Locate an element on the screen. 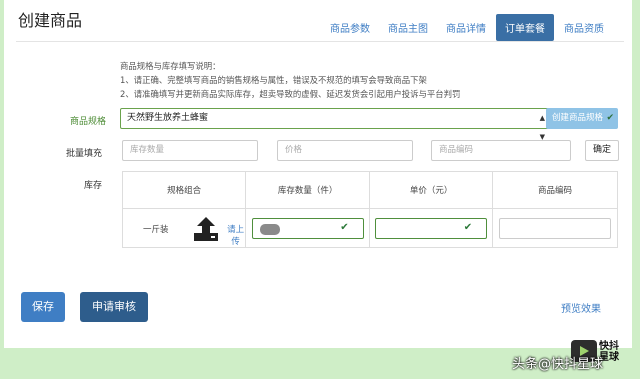 Image resolution: width=640 pixels, height=379 pixels. tab-qualification: 商品资质 is located at coordinates (584, 27).